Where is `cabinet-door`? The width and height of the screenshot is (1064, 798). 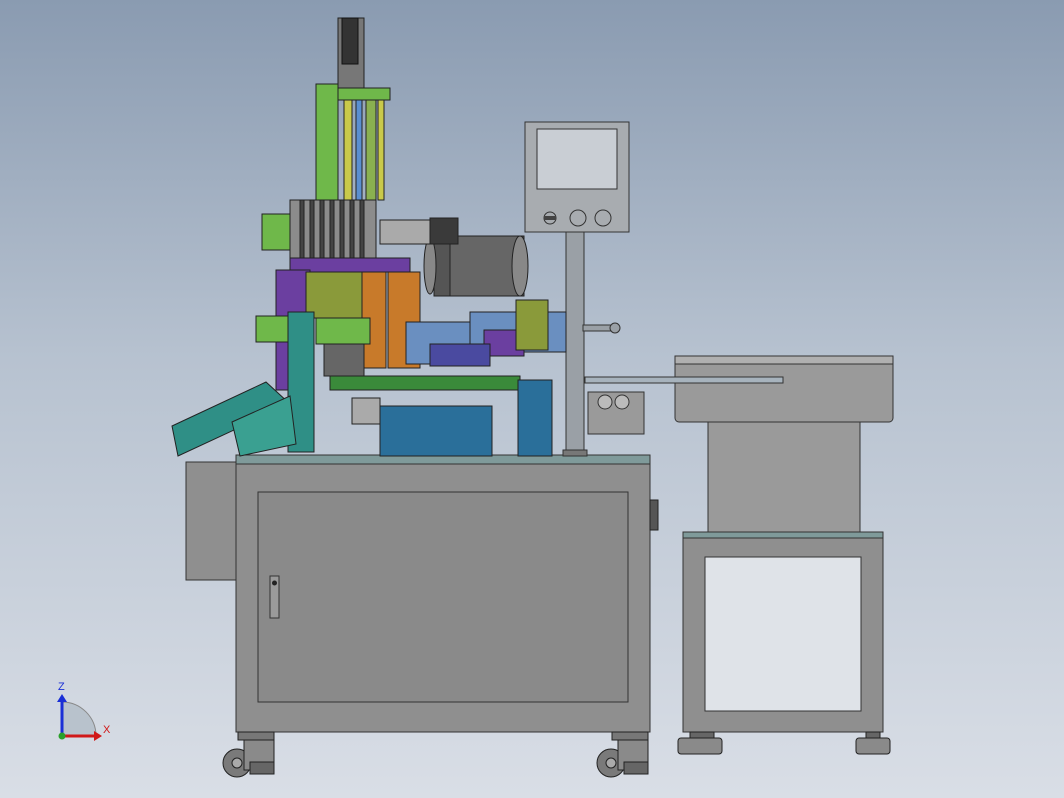
cabinet-door is located at coordinates (443, 597).